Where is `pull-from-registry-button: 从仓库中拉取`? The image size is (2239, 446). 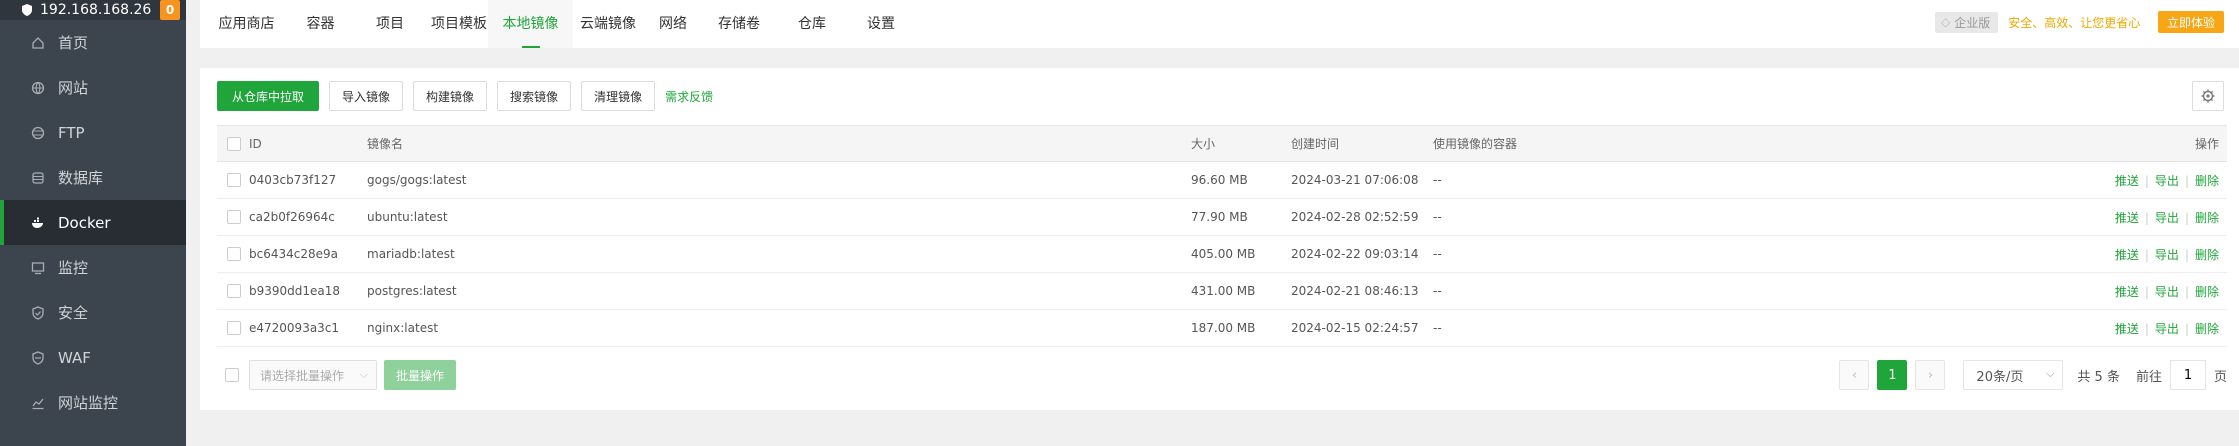 pull-from-registry-button: 从仓库中拉取 is located at coordinates (268, 96).